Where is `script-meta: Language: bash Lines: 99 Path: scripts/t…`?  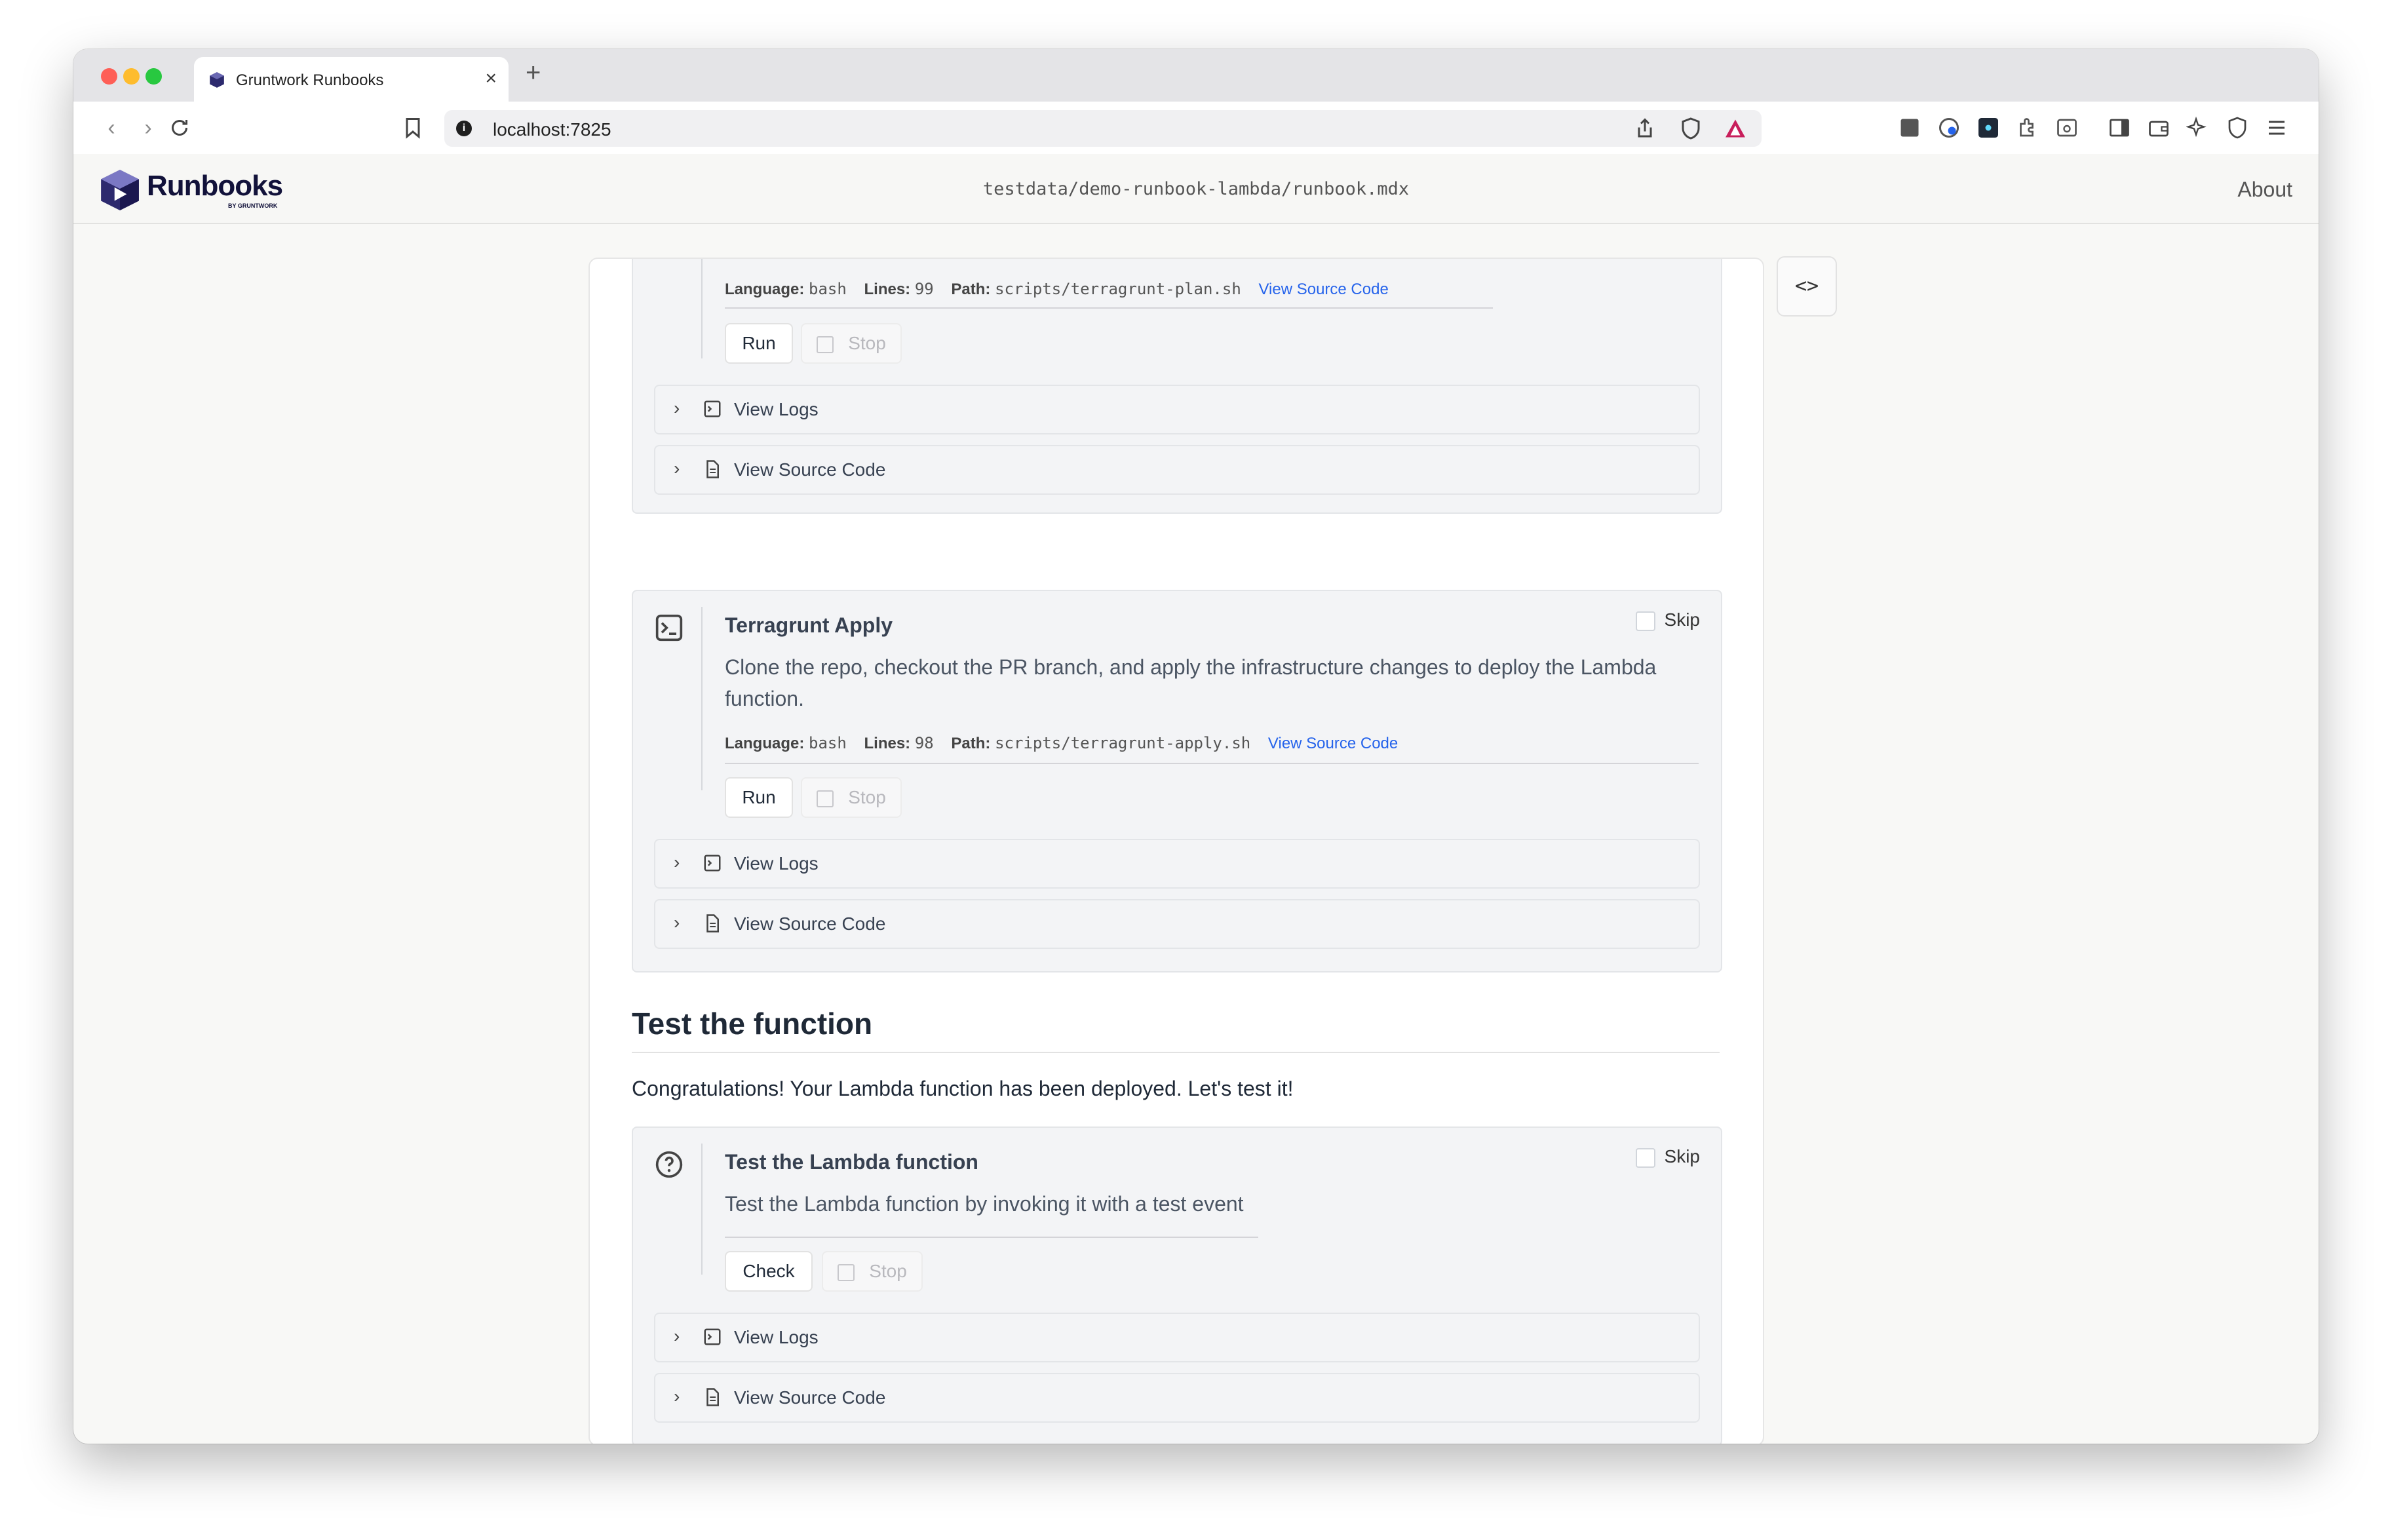
script-meta: Language: bash Lines: 99 Path: scripts/t… is located at coordinates (1057, 289).